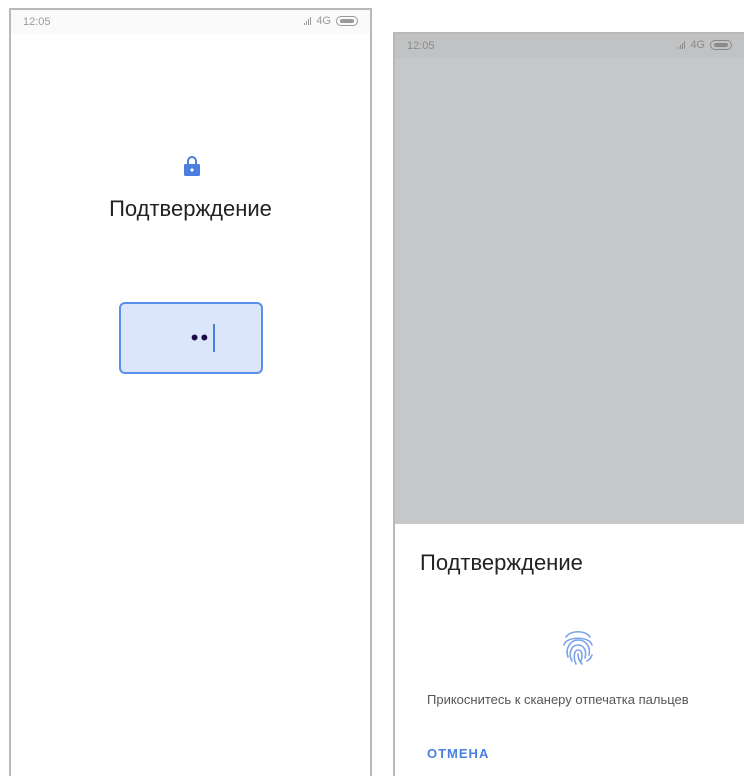  What do you see at coordinates (501, 562) in the screenshot?
I see `dialog-title: Подтверждение` at bounding box center [501, 562].